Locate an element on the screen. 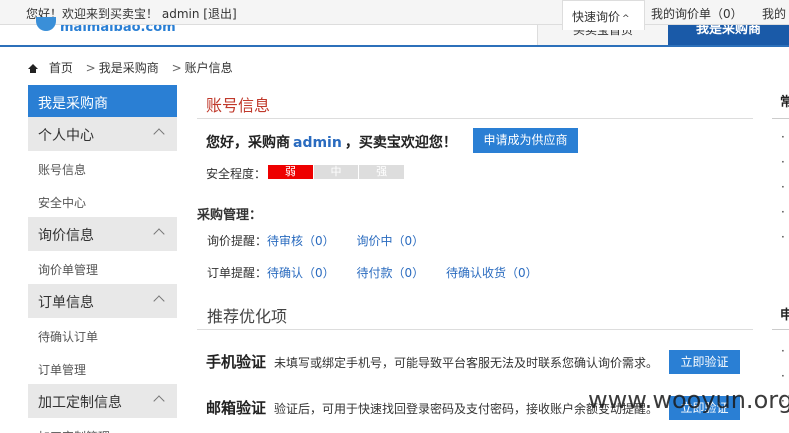 This screenshot has height=433, width=789. phone-verify-row: 手机验证 未填写或绑定手机号，可能导致平台客服无法及时联系您确认询价需求。 is located at coordinates (432, 361).